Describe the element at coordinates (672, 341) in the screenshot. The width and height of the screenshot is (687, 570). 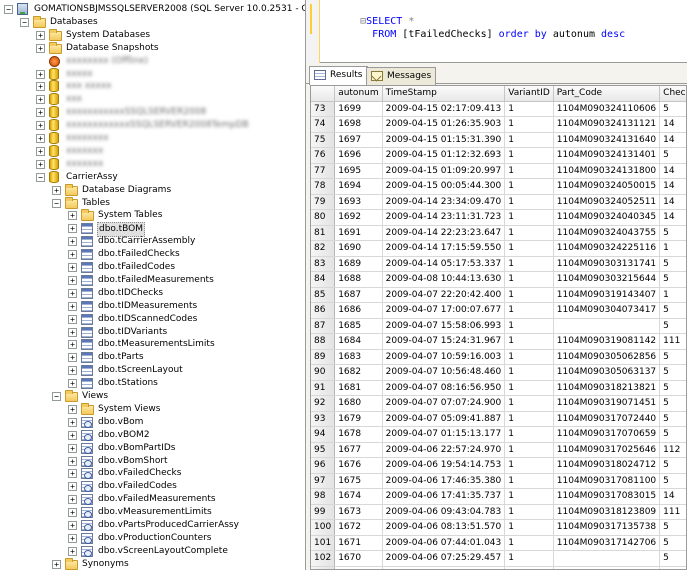
I see `table-cell: 111` at that location.